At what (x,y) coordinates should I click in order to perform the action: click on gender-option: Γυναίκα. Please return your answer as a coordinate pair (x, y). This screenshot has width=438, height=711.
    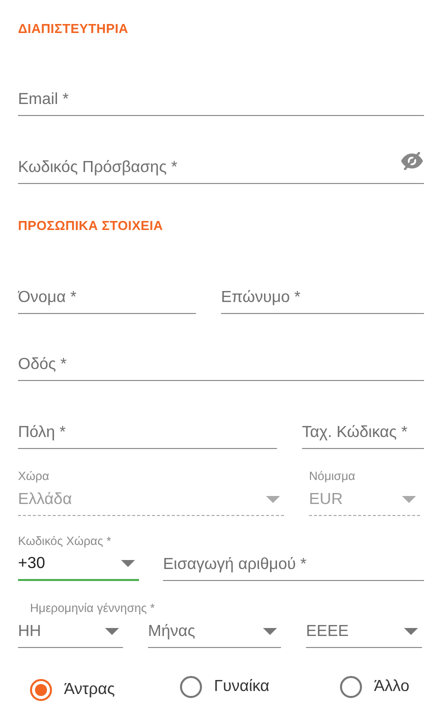
    Looking at the image, I should click on (225, 687).